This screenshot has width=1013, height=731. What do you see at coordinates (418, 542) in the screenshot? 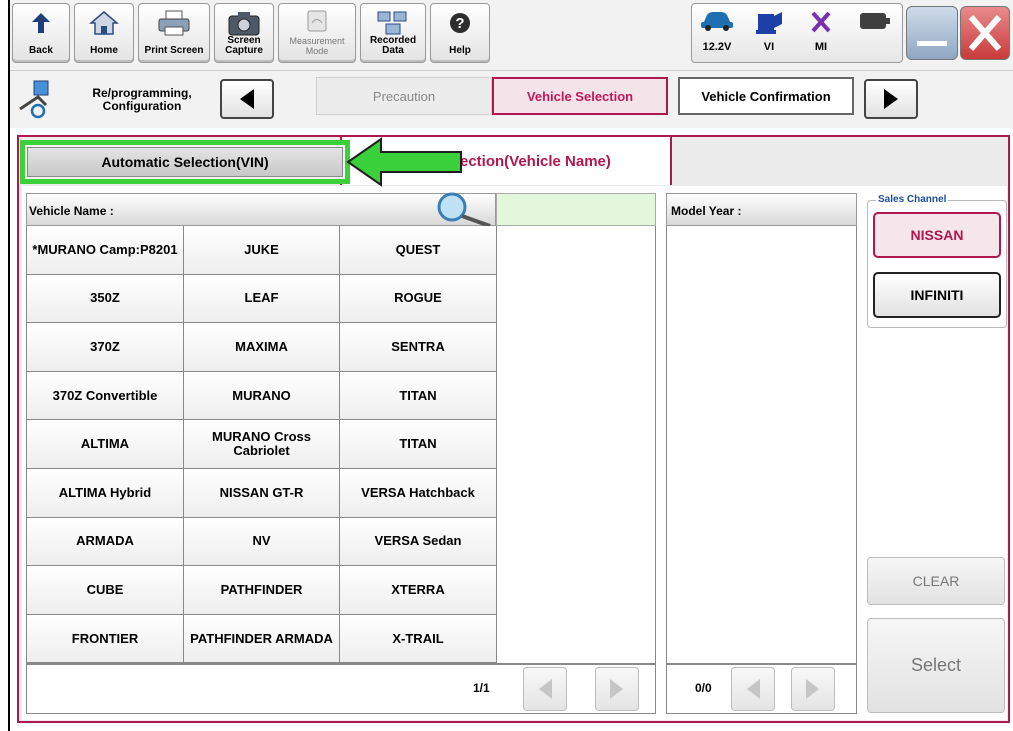
I see `vehicle-name-cell: VERSA Sedan` at bounding box center [418, 542].